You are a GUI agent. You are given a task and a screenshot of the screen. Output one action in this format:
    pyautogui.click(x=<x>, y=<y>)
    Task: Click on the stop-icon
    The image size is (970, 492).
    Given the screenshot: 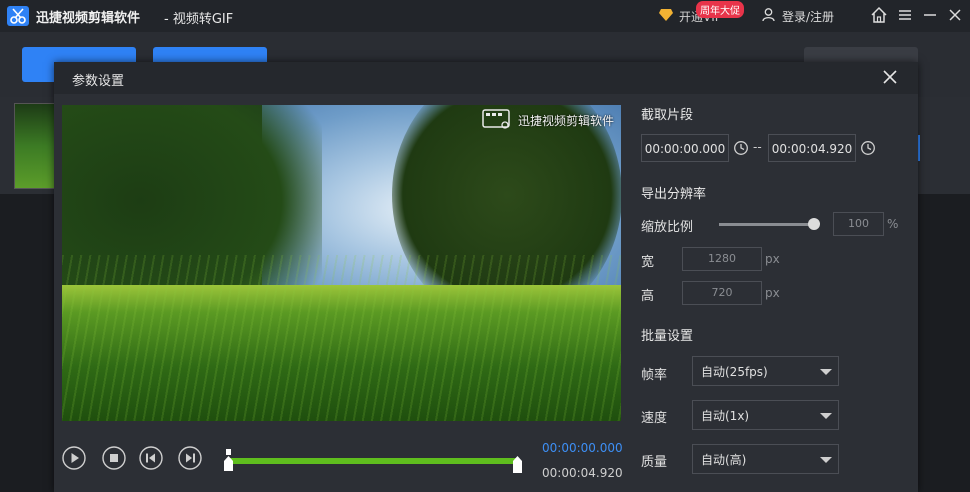 What is the action you would take?
    pyautogui.click(x=114, y=458)
    